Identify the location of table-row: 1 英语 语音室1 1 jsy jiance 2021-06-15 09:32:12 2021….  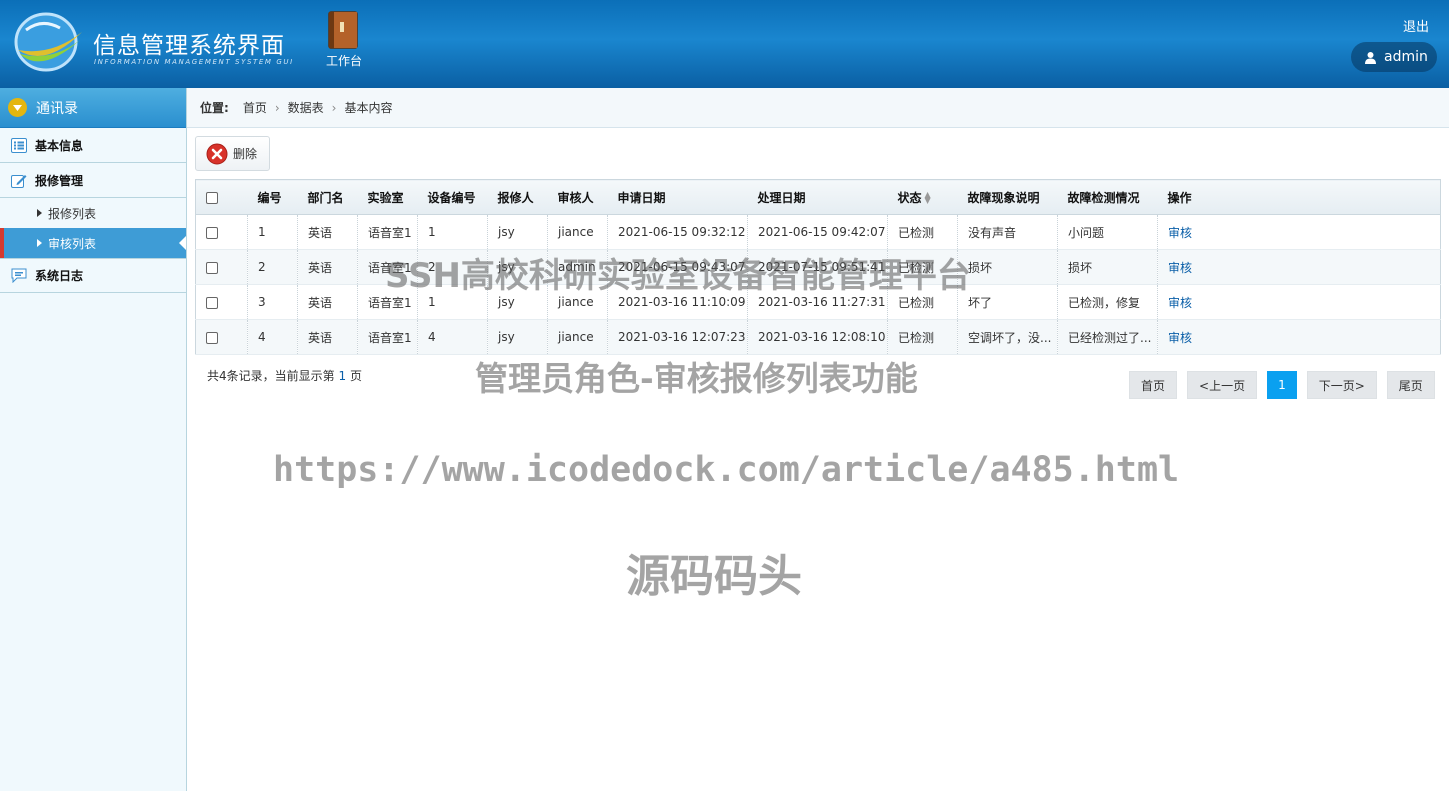
(818, 232).